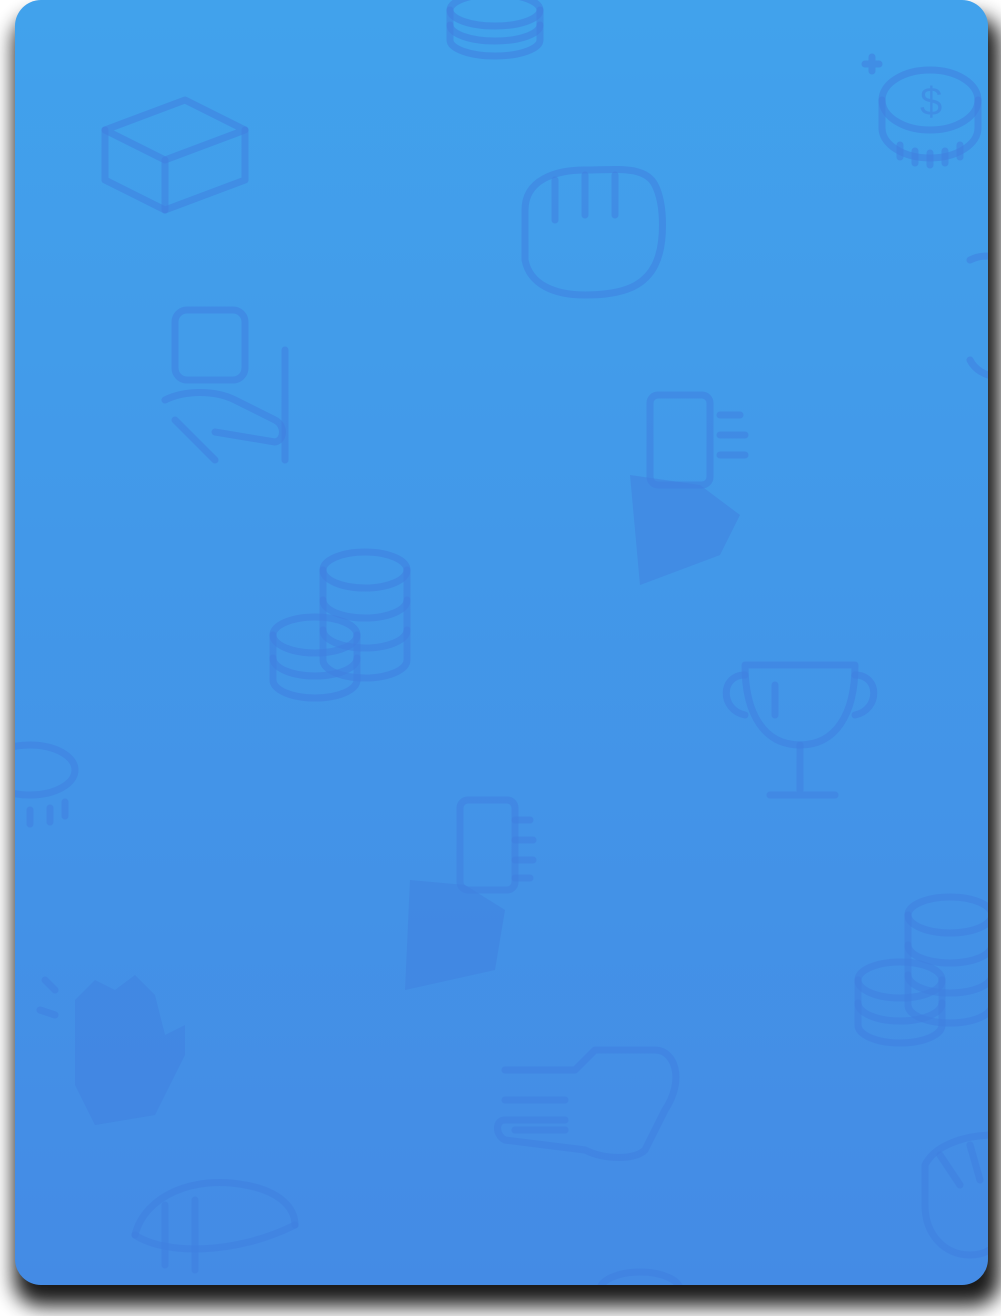 The height and width of the screenshot is (1316, 1001). What do you see at coordinates (175, 155) in the screenshot?
I see `gift-box-icon` at bounding box center [175, 155].